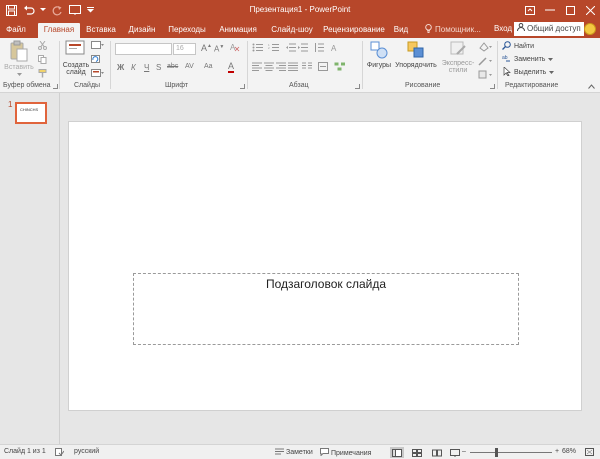  Describe the element at coordinates (242, 86) in the screenshot. I see `font-launcher-icon` at that location.